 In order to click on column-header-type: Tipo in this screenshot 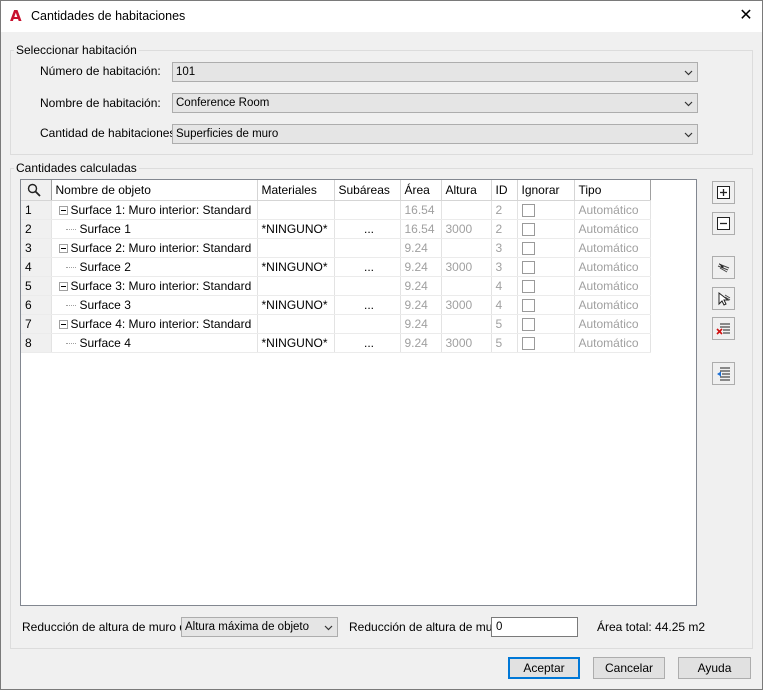, I will do `click(612, 190)`.